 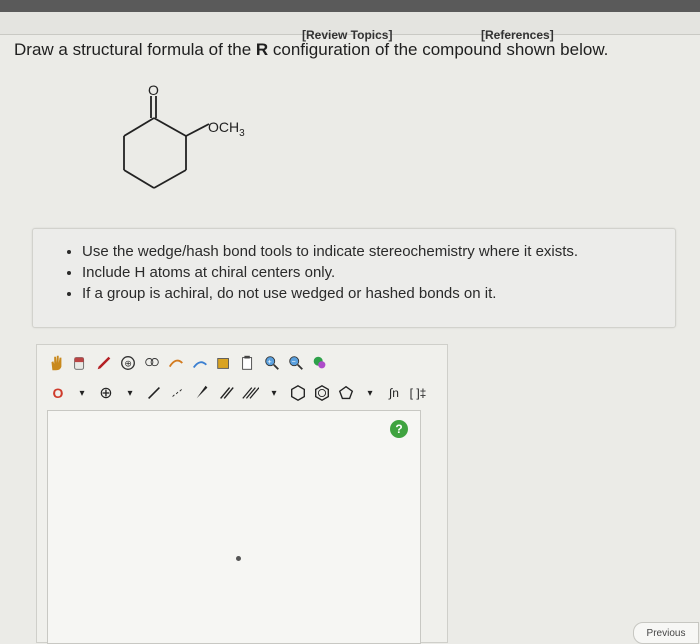 I want to click on question-bold: R, so click(x=262, y=49).